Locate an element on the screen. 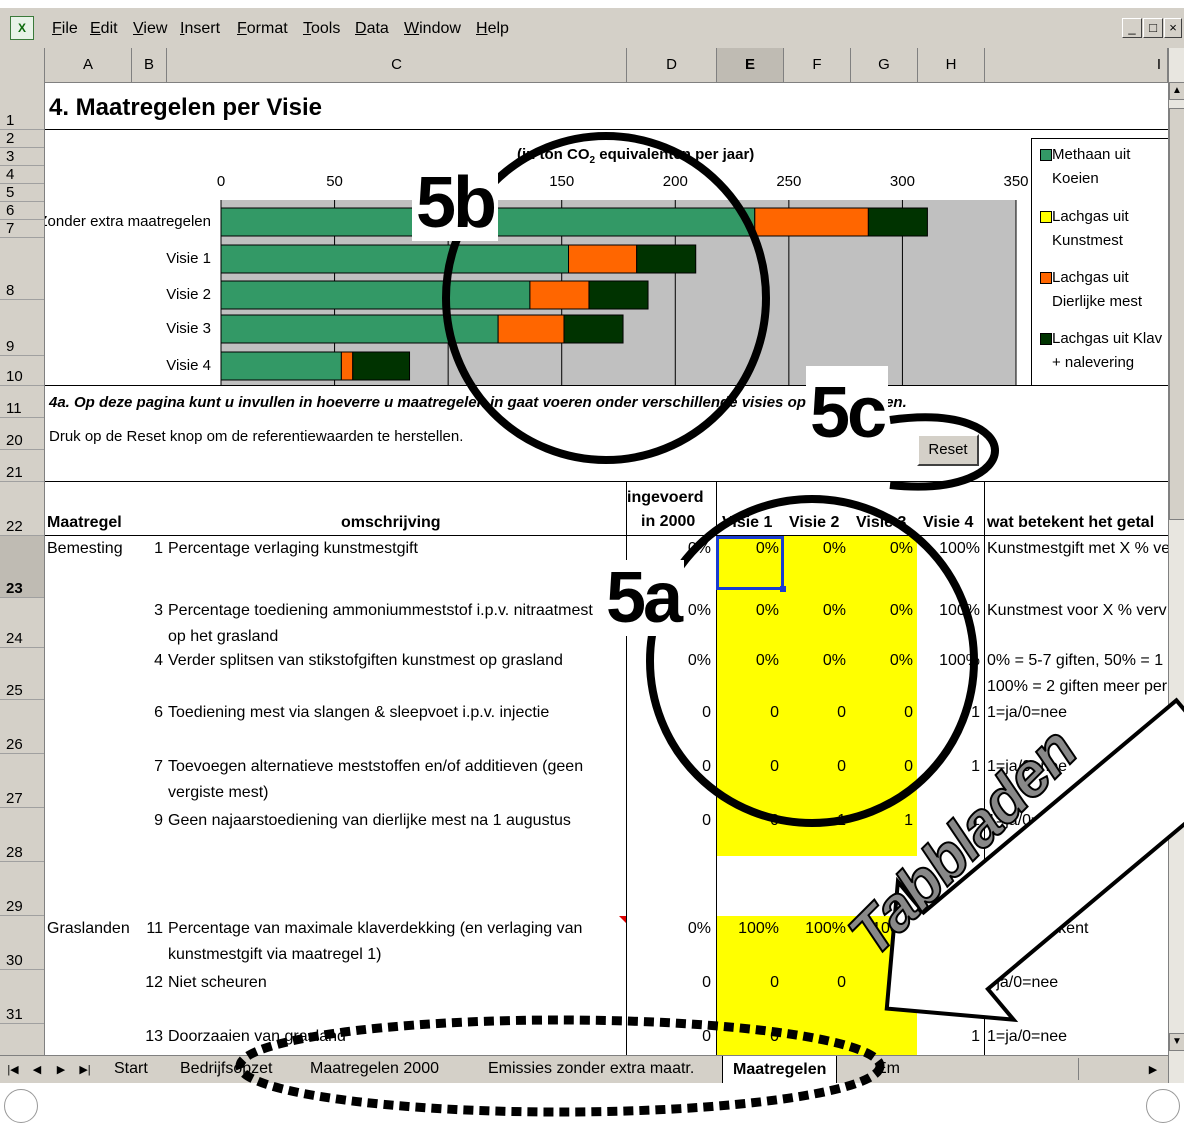  meaning-text: =ja/0=nee is located at coordinates (1023, 982).